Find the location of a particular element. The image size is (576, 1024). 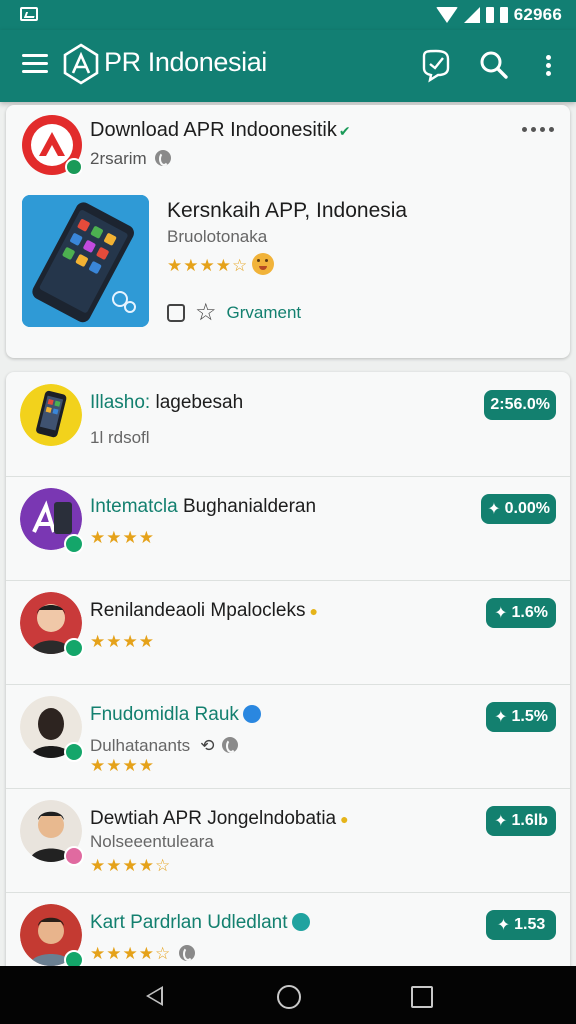

comment-button: Grvament is located at coordinates (264, 313).